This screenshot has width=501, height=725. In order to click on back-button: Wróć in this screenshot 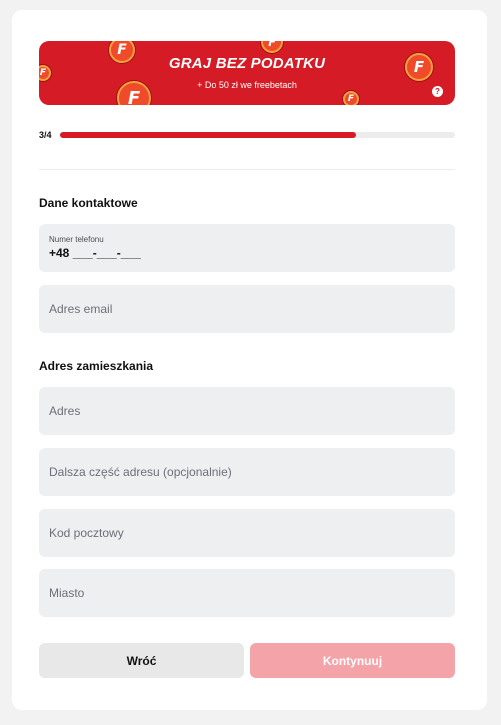, I will do `click(141, 660)`.